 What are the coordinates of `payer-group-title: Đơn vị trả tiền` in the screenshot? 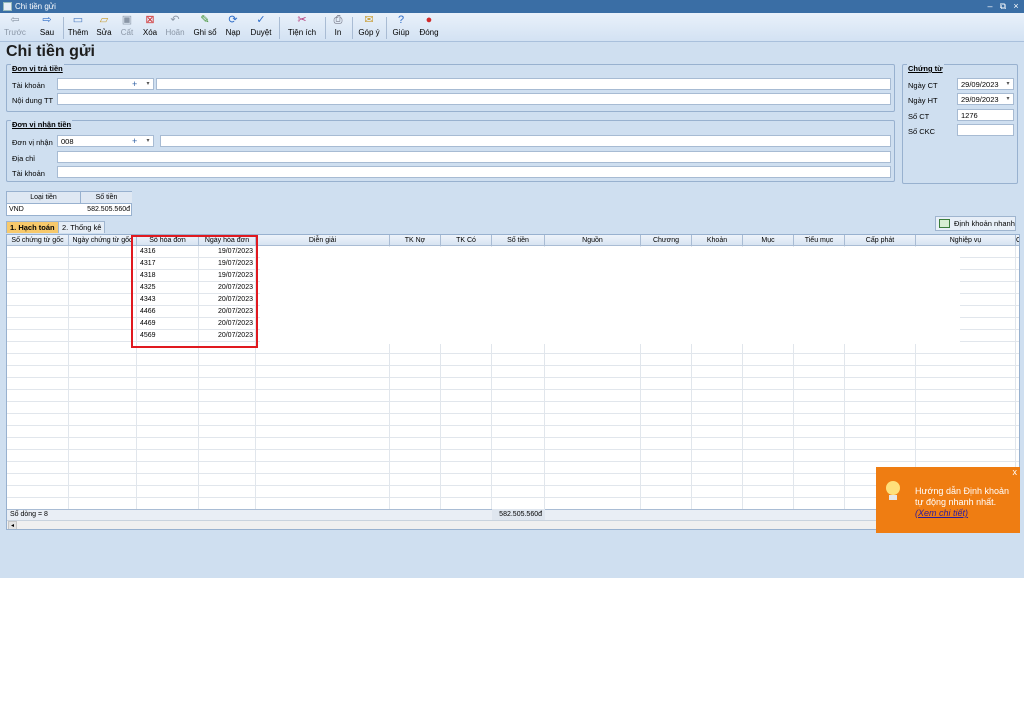 It's located at (37, 68).